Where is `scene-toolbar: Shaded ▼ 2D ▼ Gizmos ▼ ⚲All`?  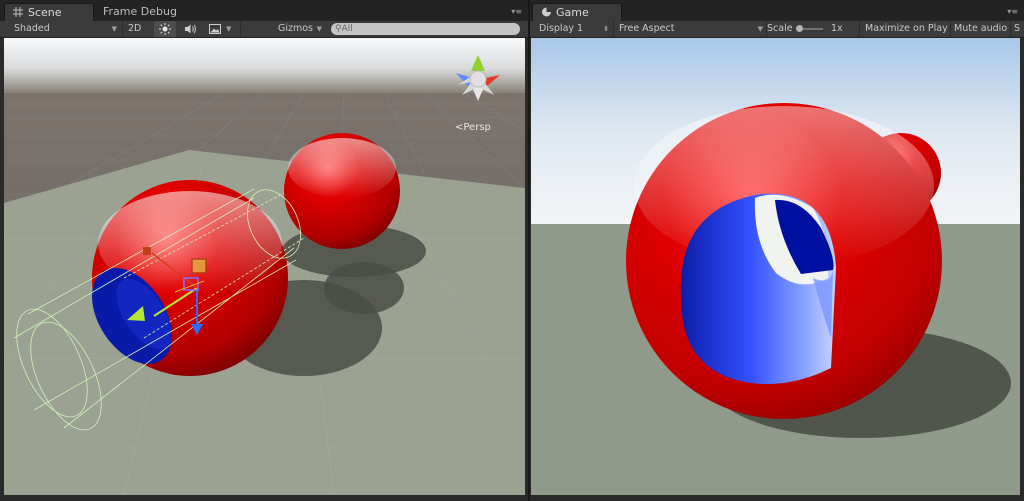 scene-toolbar: Shaded ▼ 2D ▼ Gizmos ▼ ⚲All is located at coordinates (264, 29).